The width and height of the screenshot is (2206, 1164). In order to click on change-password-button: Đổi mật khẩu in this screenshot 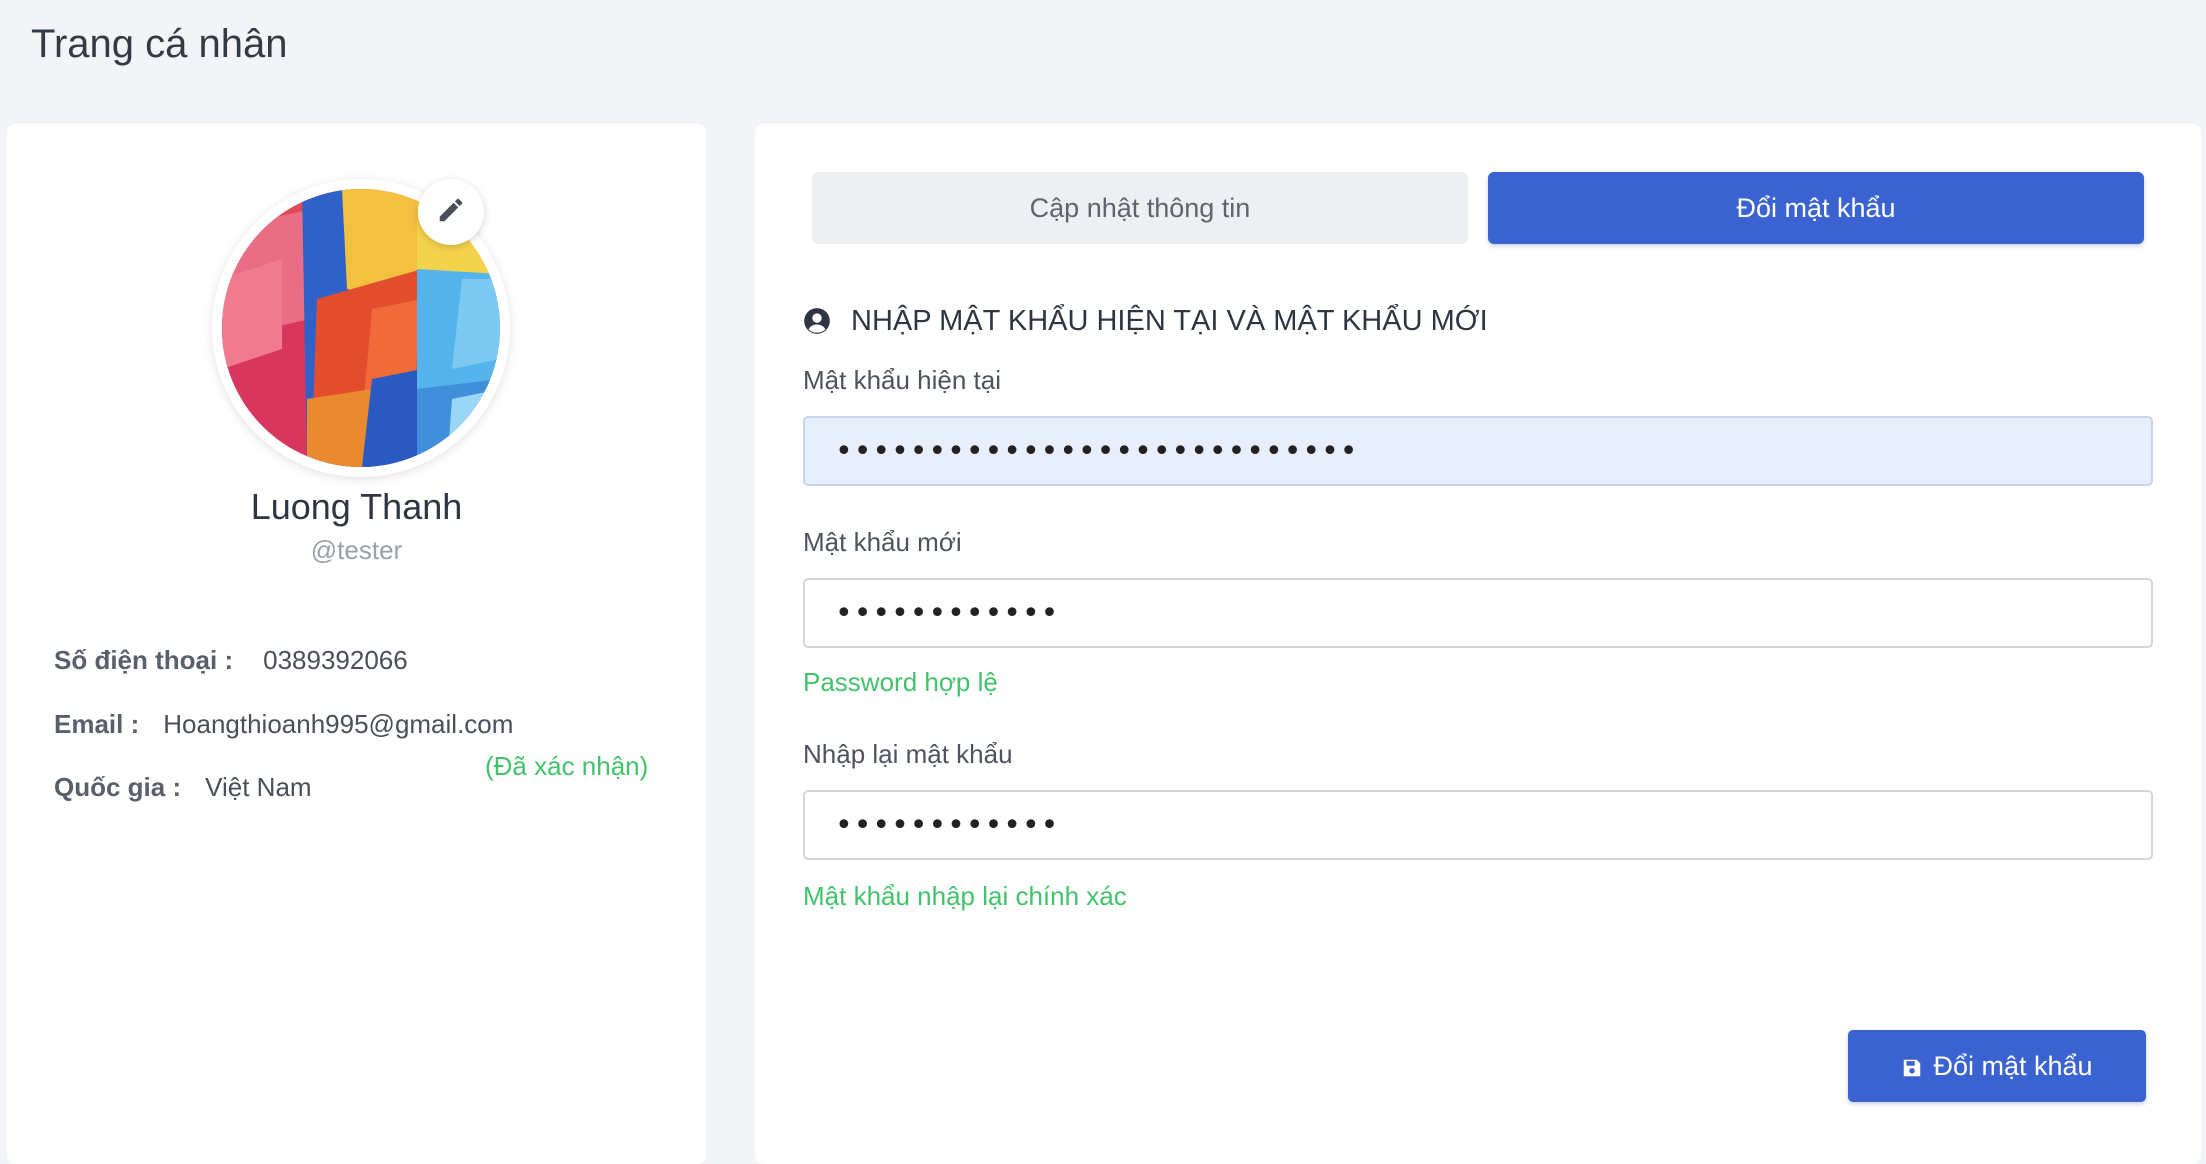, I will do `click(1997, 1066)`.